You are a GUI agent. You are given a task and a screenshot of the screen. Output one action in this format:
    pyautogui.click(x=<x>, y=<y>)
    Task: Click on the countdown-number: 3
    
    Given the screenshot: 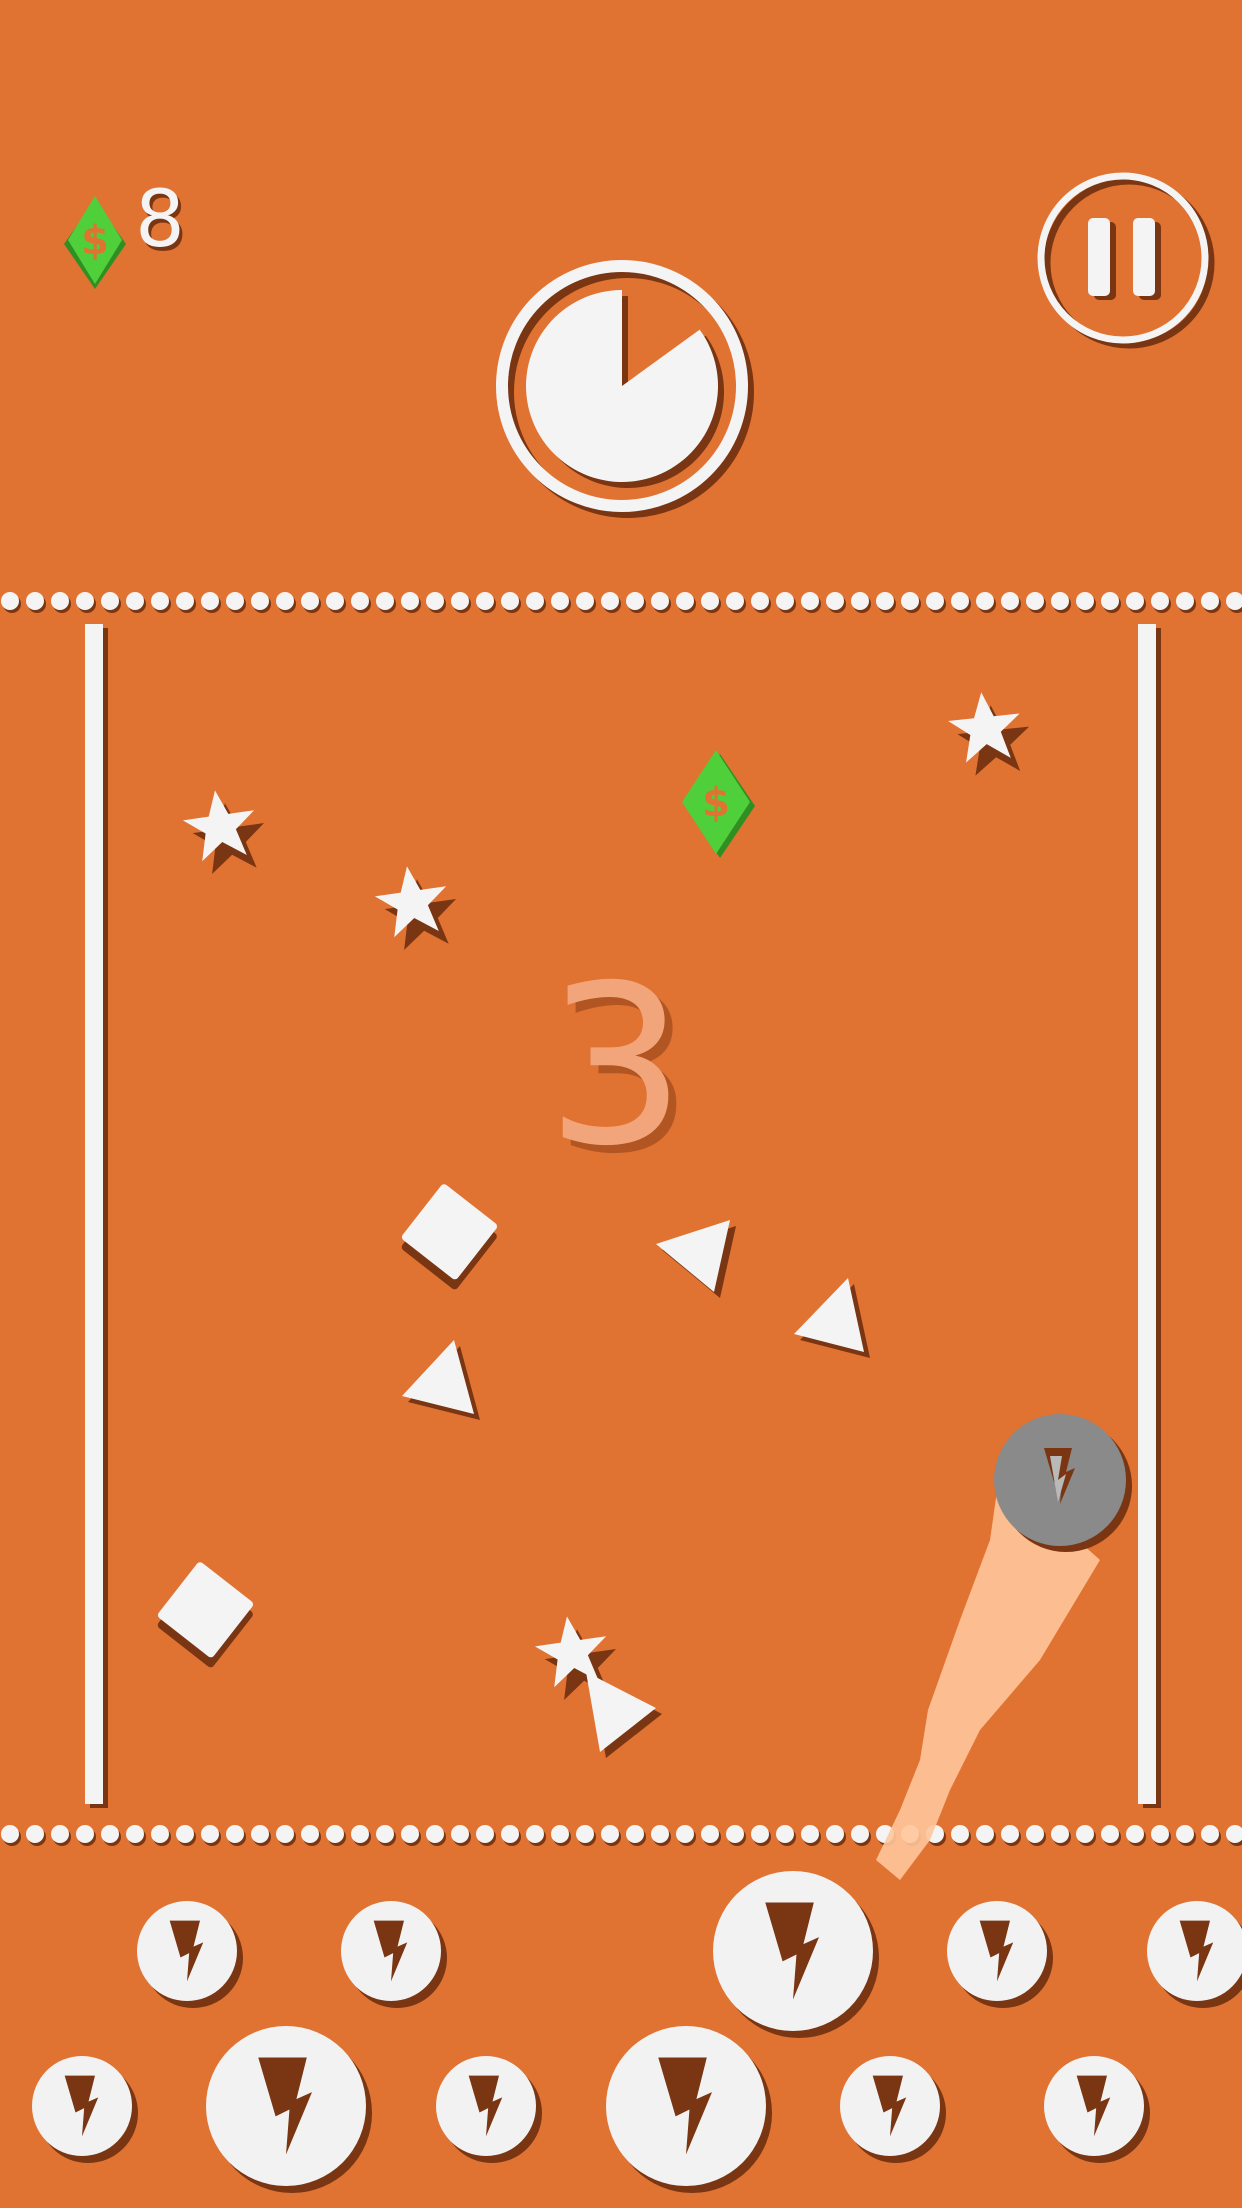 What is the action you would take?
    pyautogui.click(x=616, y=1066)
    